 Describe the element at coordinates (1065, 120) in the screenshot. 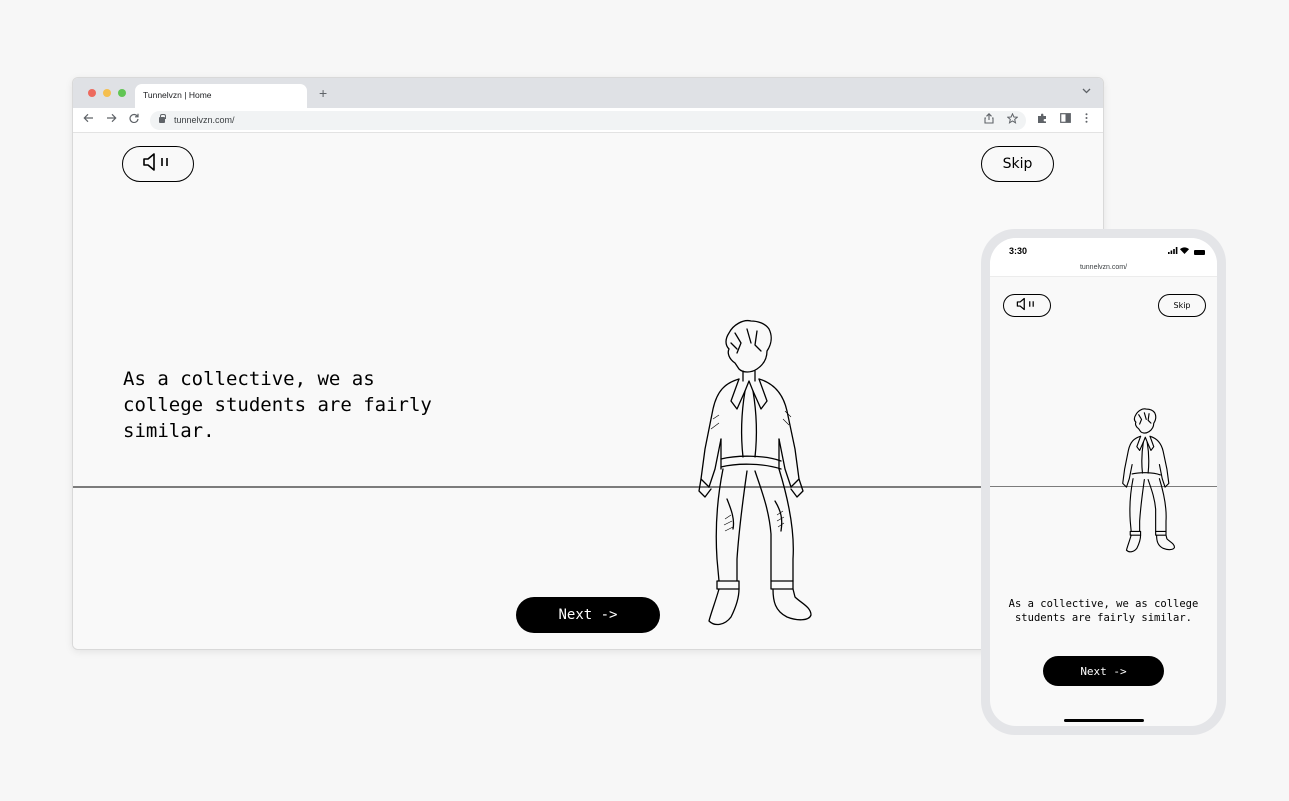

I see `side-panel-icon` at that location.